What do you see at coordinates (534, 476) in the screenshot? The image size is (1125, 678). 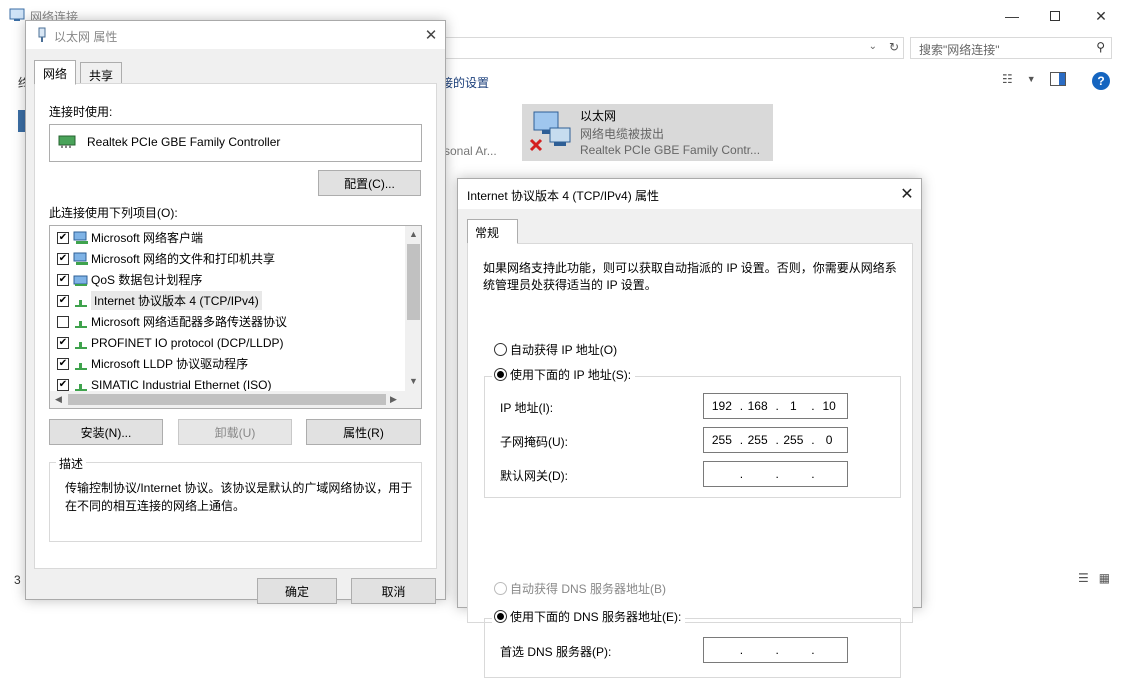 I see `gateway-label: 默认网关(D):` at bounding box center [534, 476].